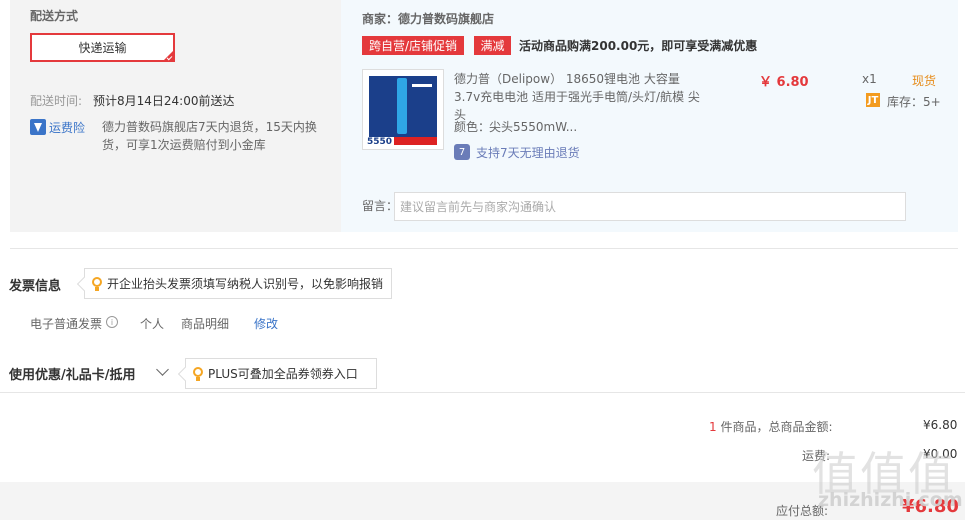  Describe the element at coordinates (940, 425) in the screenshot. I see `goods-total-value: ¥6.80` at that location.